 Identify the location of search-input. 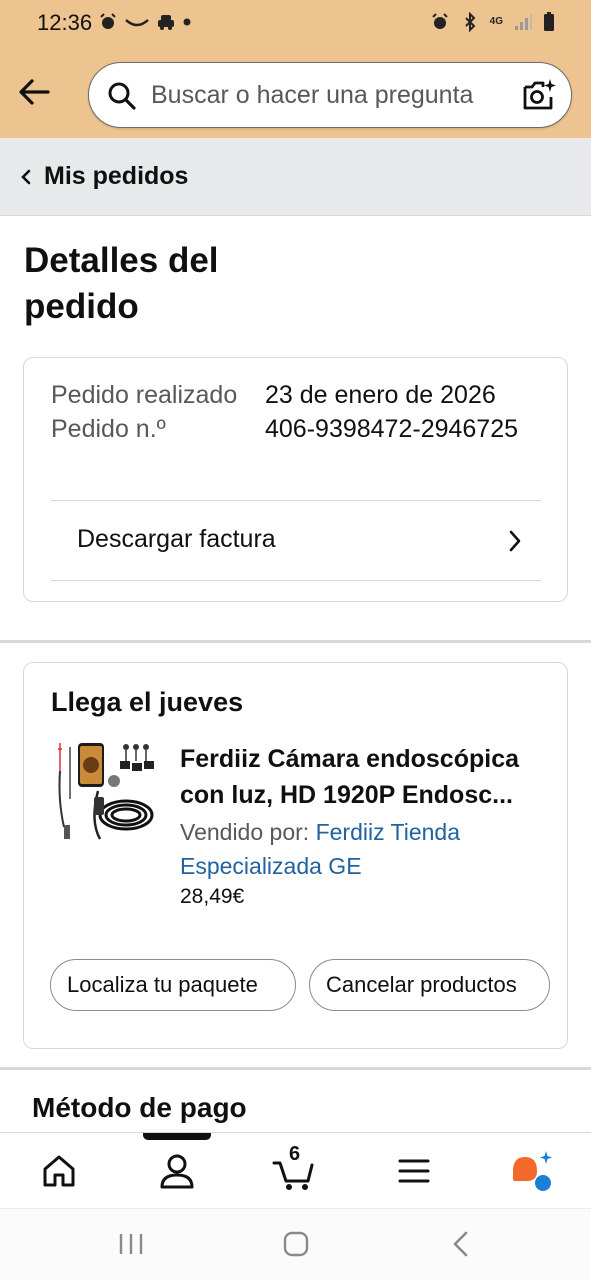
(331, 95).